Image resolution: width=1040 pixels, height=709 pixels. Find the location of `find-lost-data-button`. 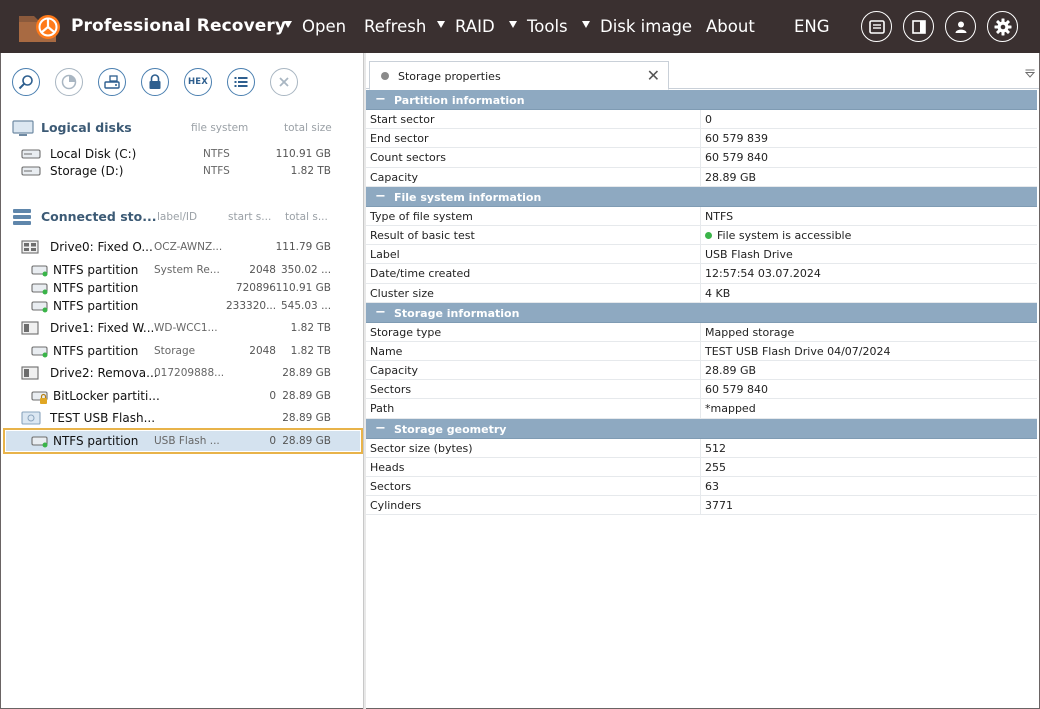

find-lost-data-button is located at coordinates (26, 82).